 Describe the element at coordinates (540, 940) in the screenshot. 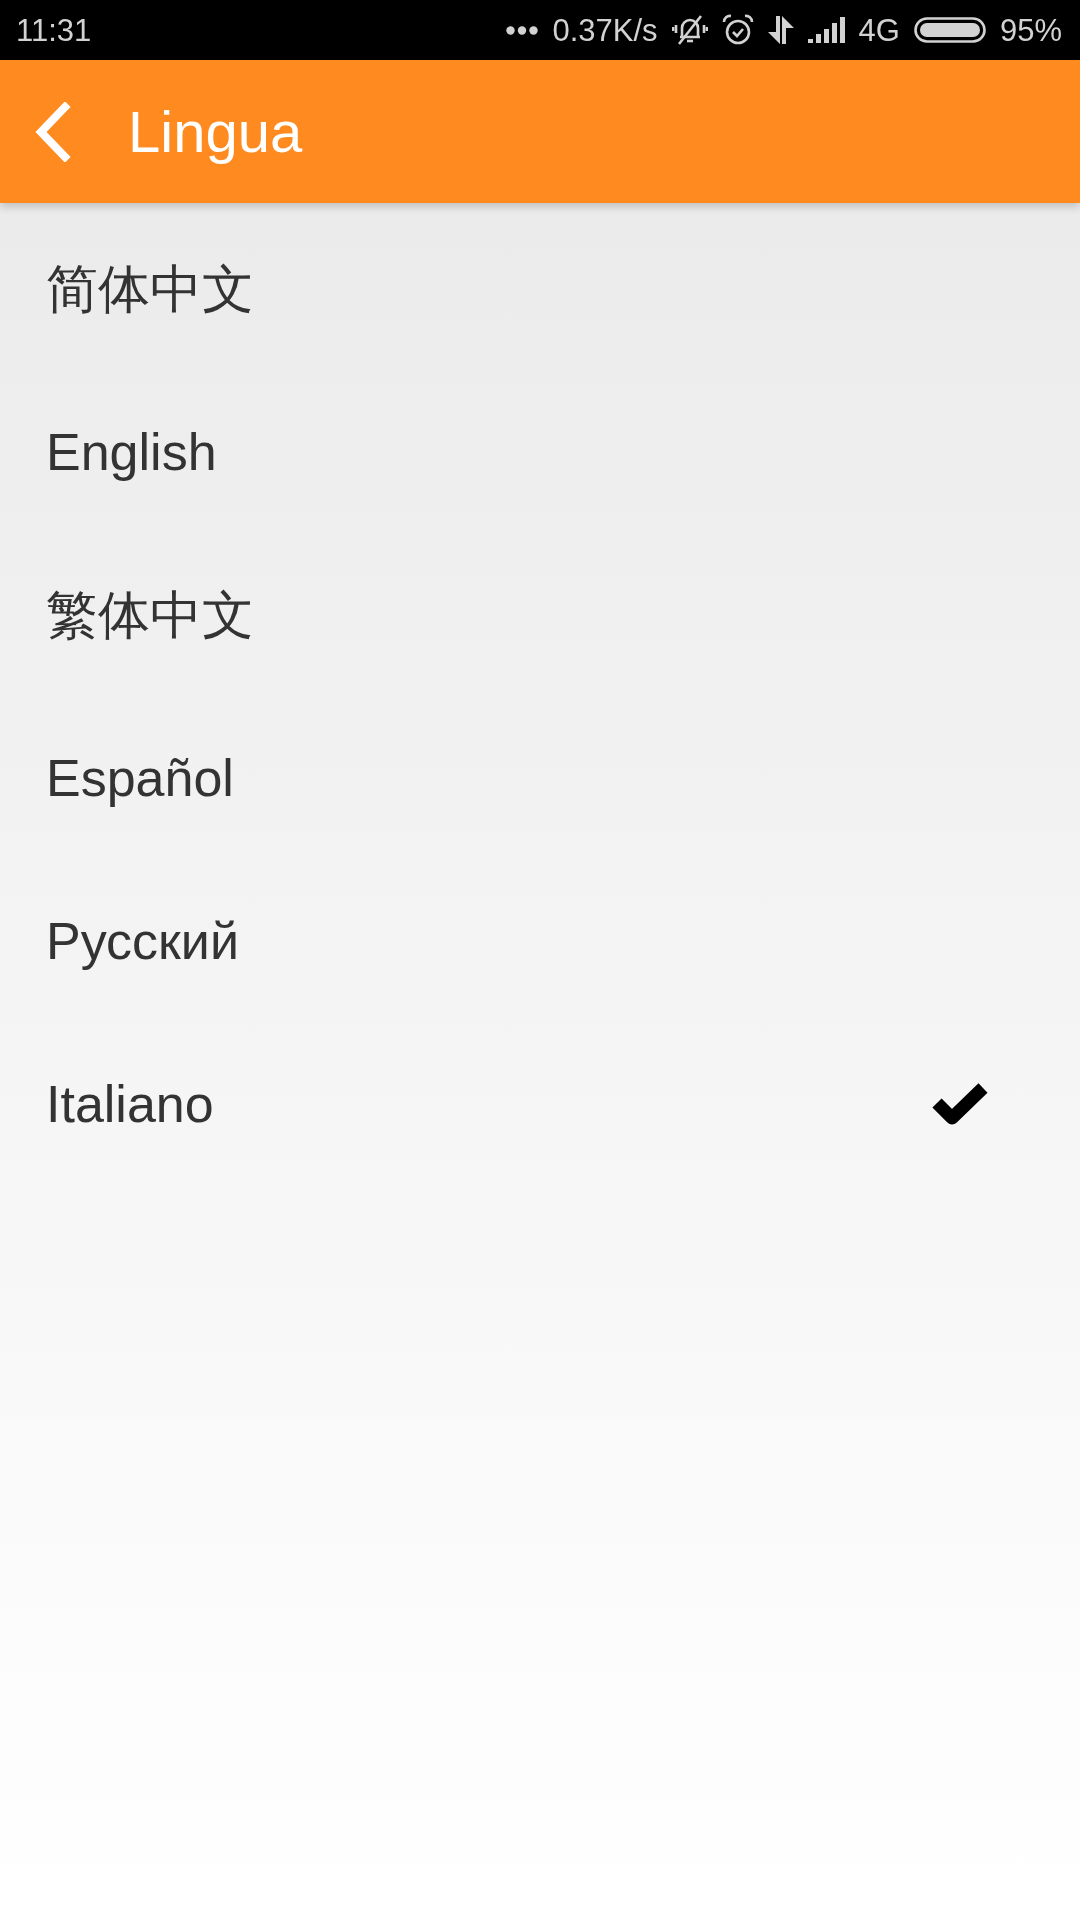

I see `language-option: Русский` at that location.